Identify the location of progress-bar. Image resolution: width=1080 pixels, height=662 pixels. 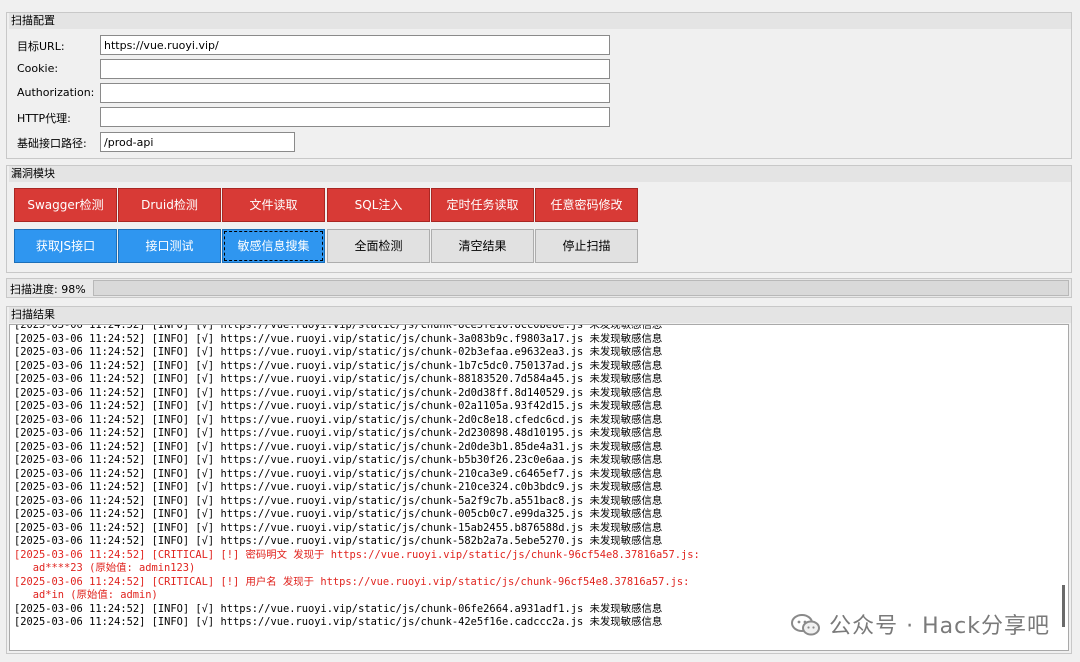
(581, 288).